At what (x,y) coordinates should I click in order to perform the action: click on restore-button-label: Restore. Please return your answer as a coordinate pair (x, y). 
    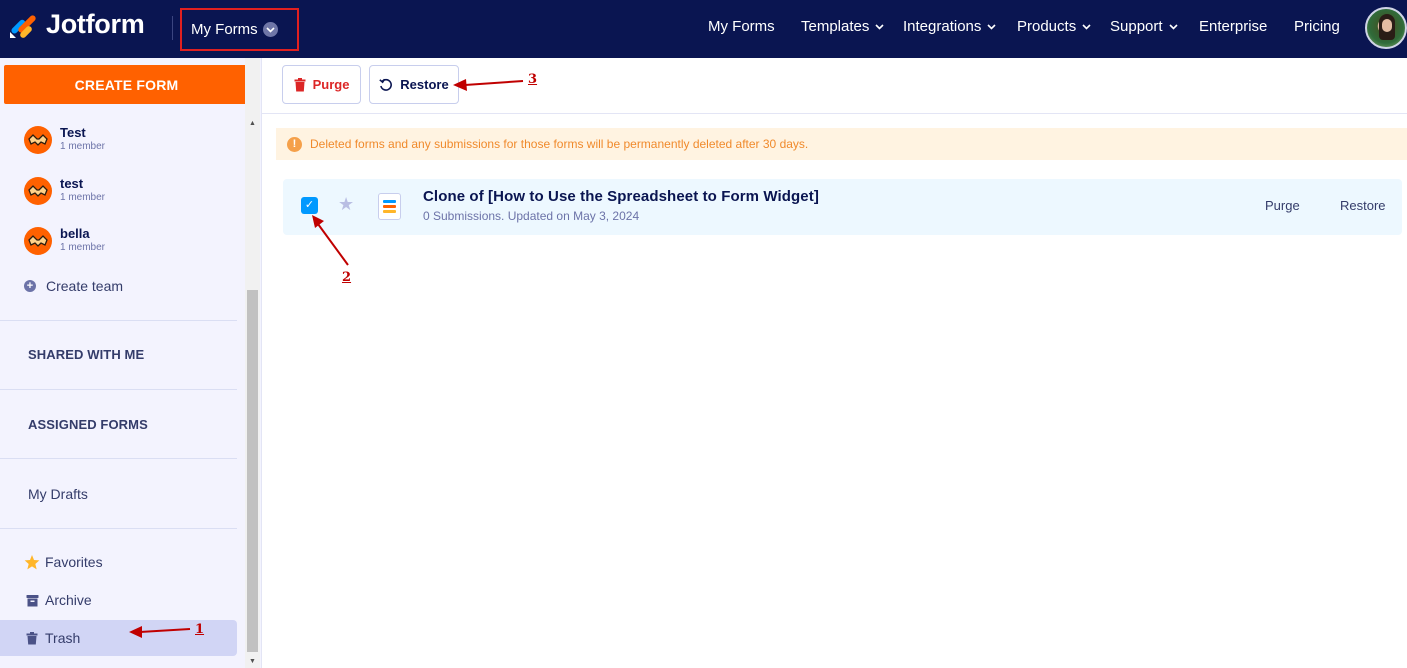
    Looking at the image, I should click on (424, 84).